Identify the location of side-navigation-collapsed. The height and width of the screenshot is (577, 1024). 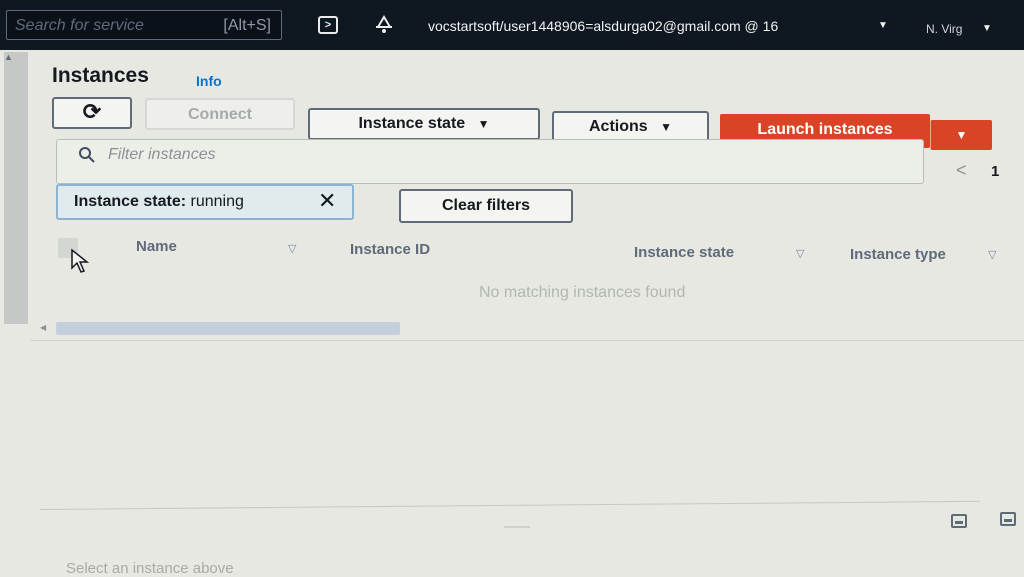
(16, 188).